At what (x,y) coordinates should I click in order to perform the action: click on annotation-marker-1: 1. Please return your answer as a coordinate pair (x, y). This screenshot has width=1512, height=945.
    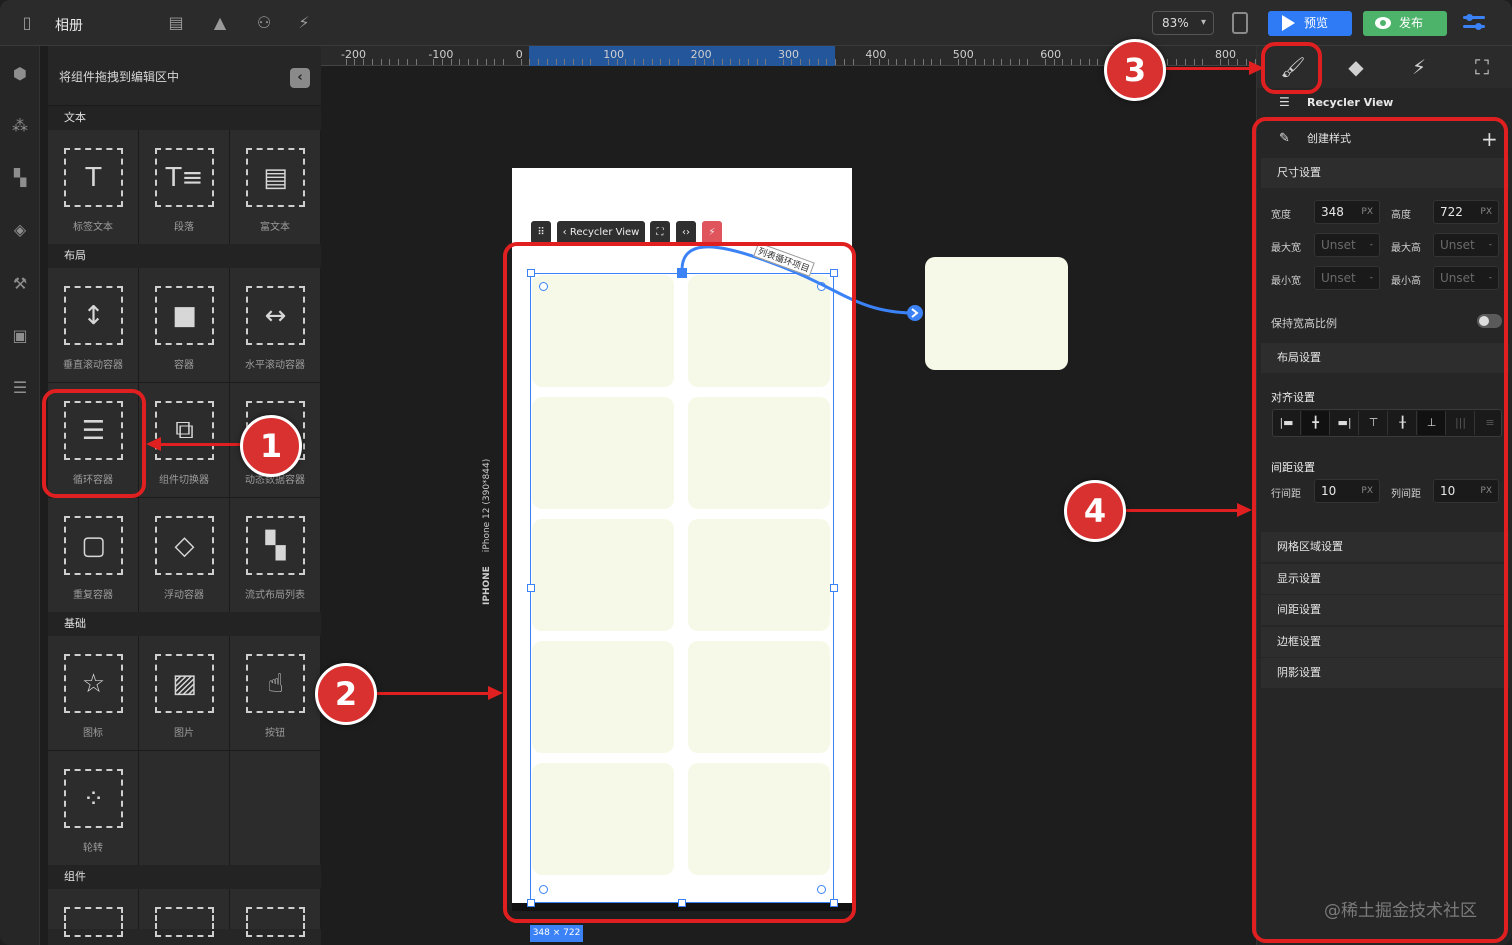
    Looking at the image, I should click on (271, 446).